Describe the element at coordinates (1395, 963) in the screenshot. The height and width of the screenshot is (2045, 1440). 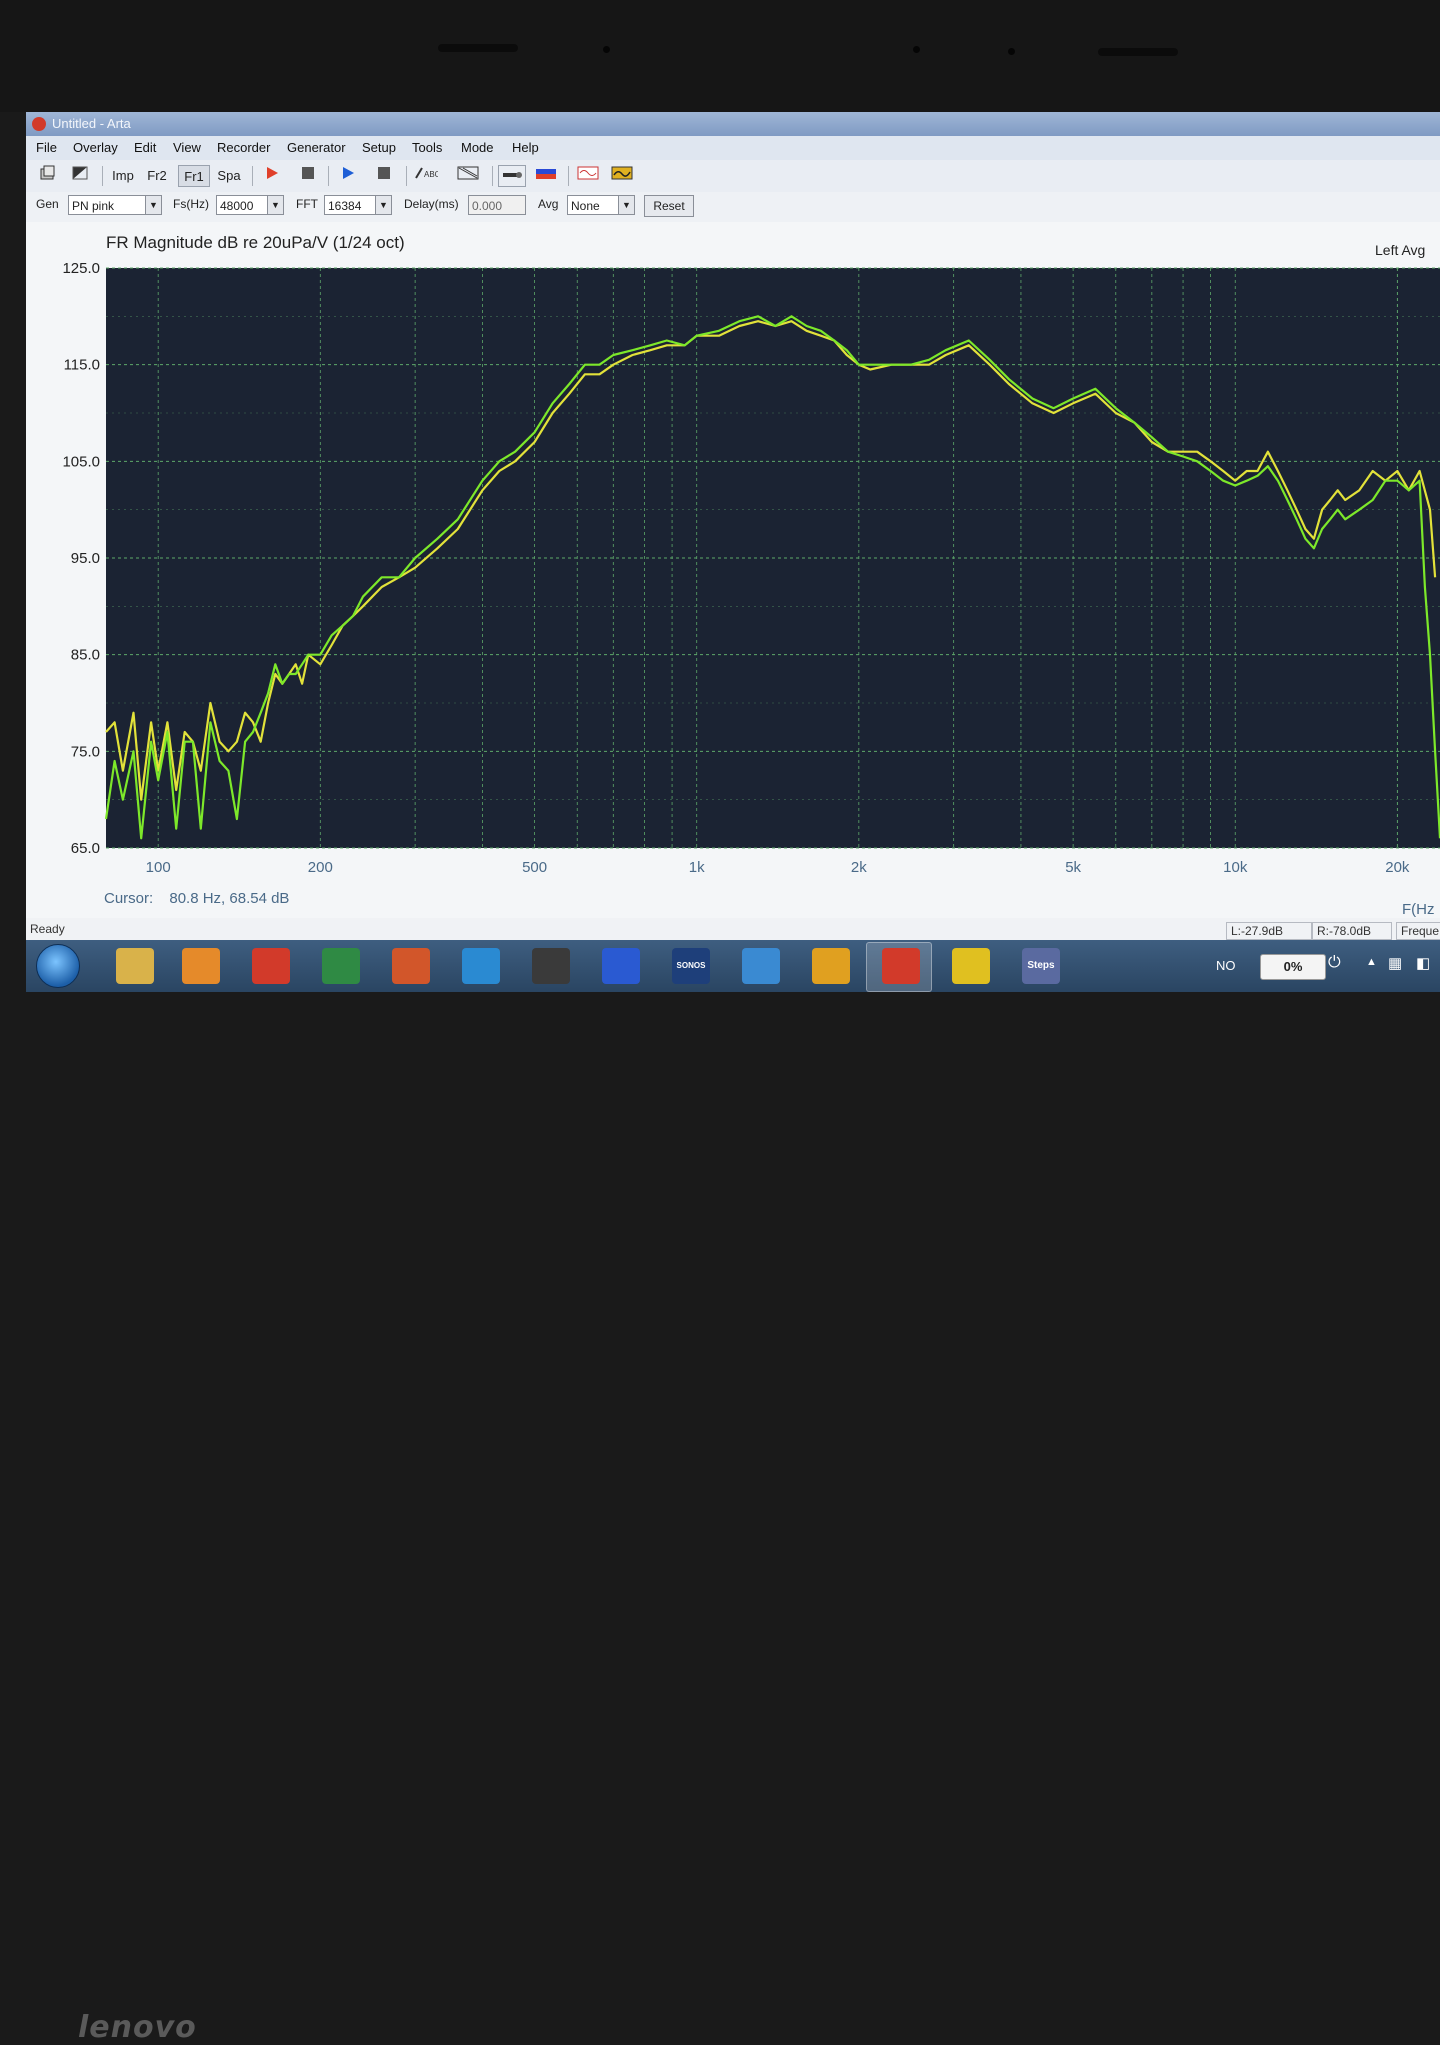
I see `network-icon: ▦` at that location.